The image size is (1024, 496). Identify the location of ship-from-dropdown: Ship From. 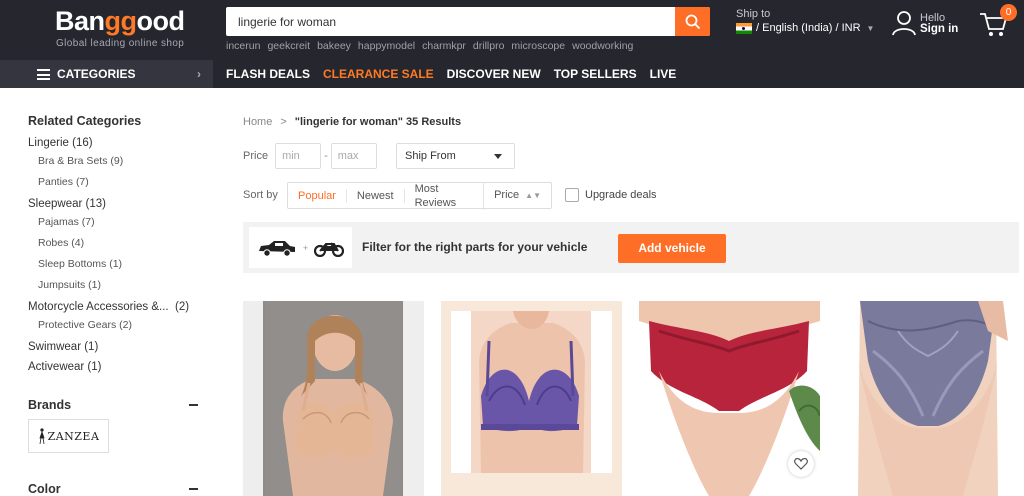
(455, 156).